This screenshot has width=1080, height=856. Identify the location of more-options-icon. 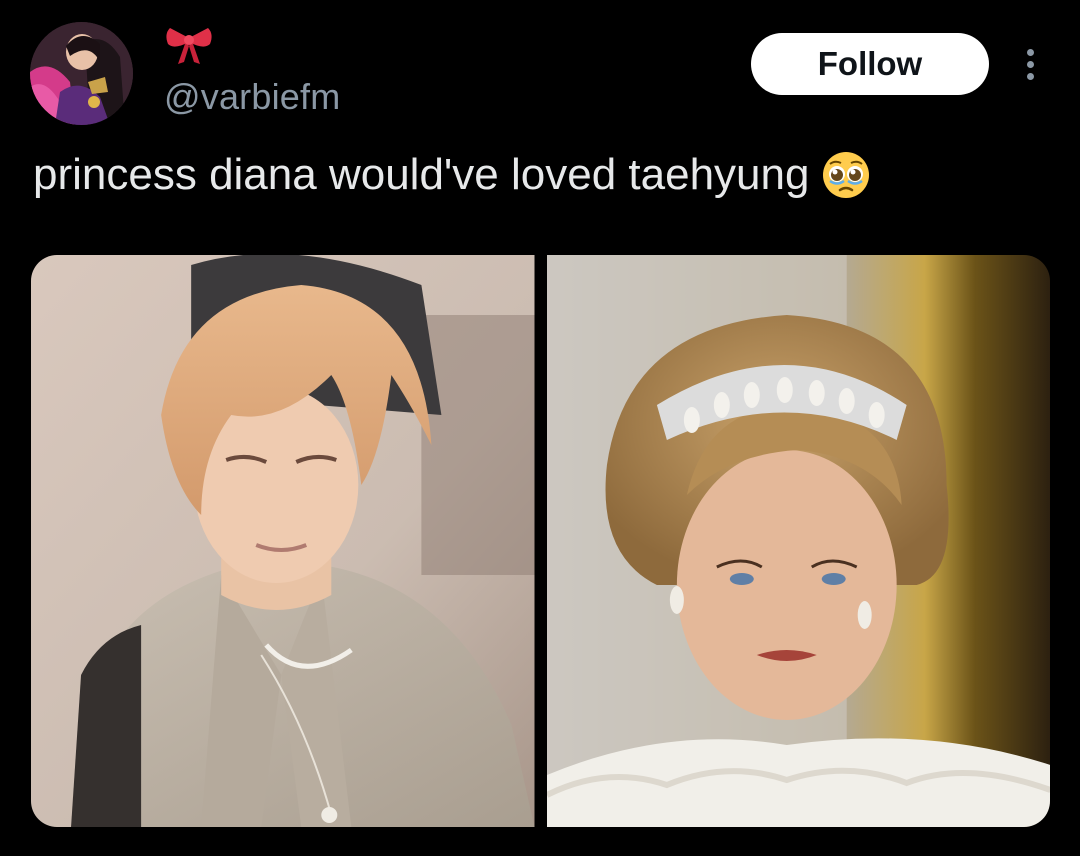
(1030, 64).